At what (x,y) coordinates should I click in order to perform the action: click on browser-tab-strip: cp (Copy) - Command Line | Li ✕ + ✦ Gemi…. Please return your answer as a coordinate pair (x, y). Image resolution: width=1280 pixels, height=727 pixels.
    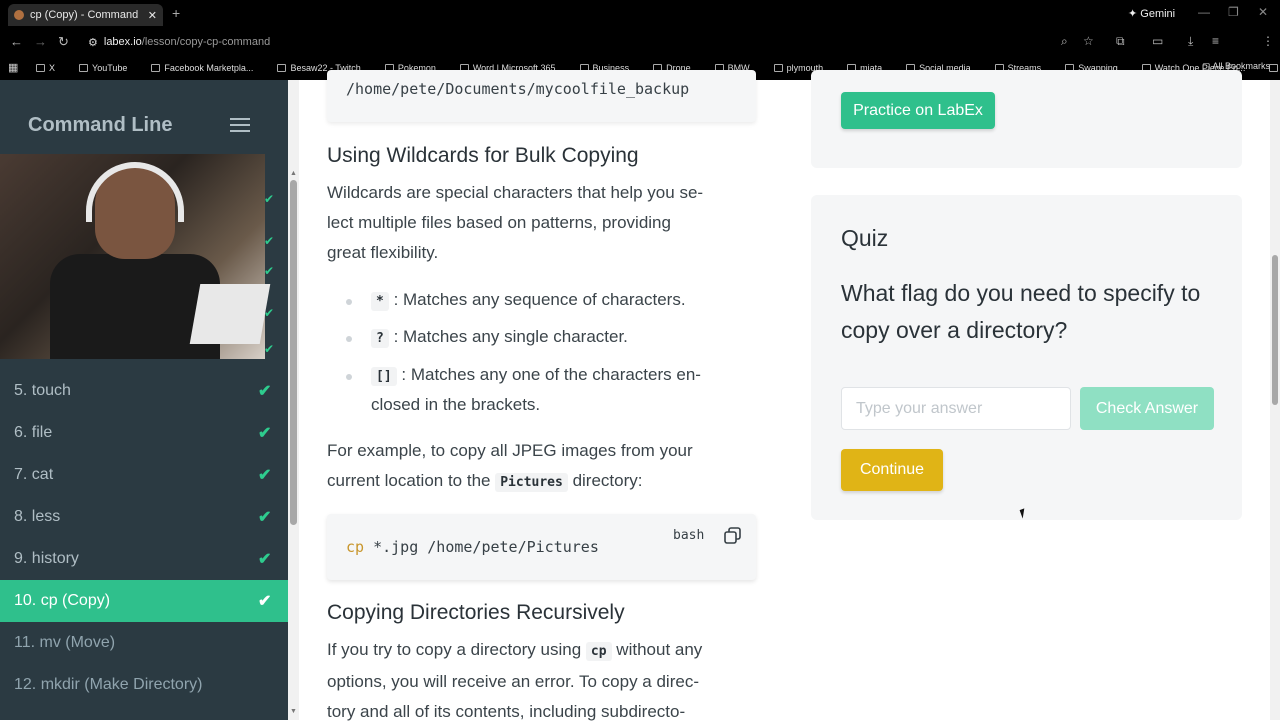
    Looking at the image, I should click on (640, 14).